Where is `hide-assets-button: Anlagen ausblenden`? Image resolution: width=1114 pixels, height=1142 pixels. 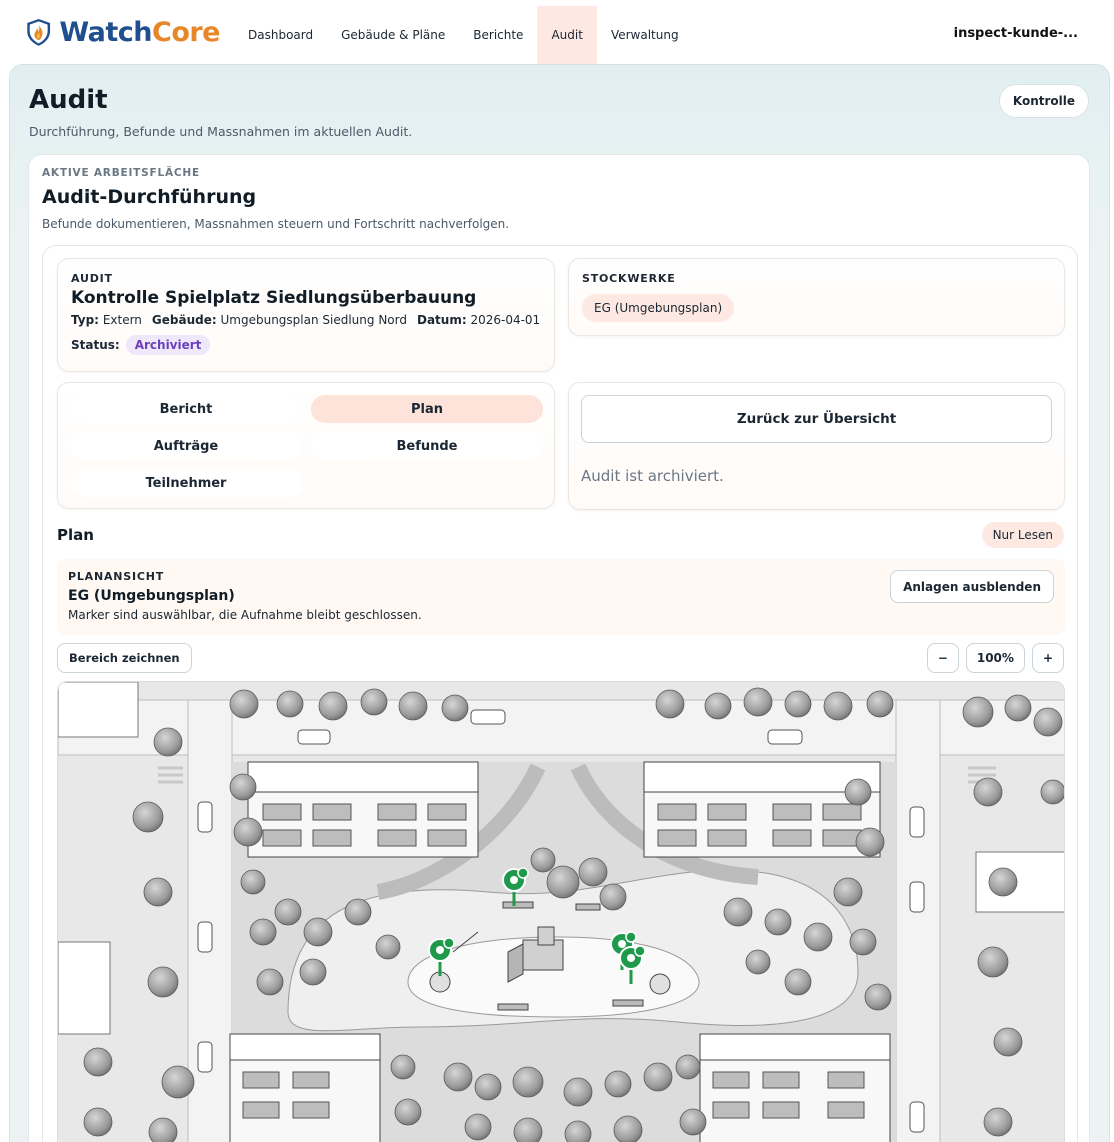 hide-assets-button: Anlagen ausblenden is located at coordinates (972, 586).